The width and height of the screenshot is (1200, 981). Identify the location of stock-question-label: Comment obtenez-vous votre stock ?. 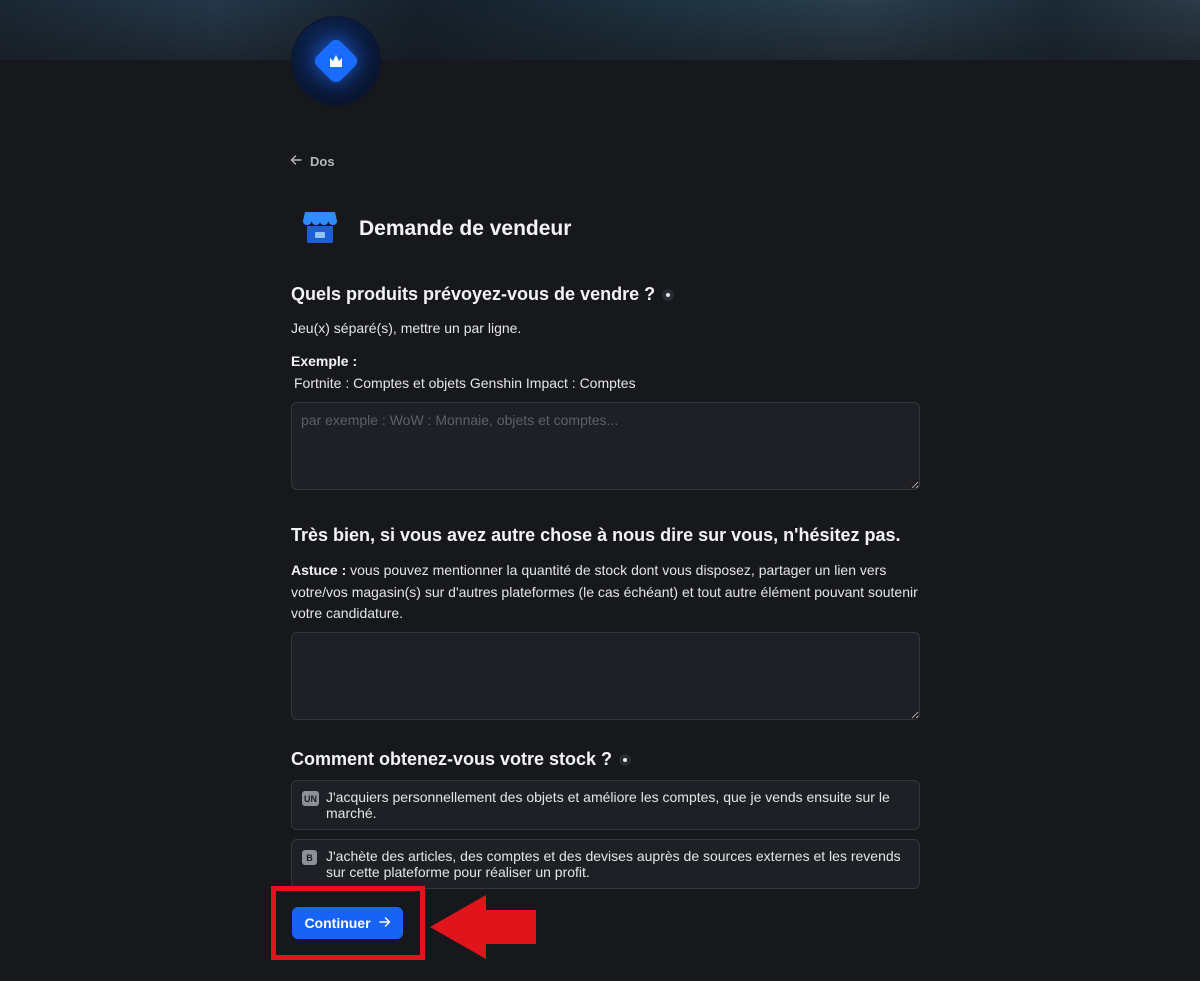
(452, 759).